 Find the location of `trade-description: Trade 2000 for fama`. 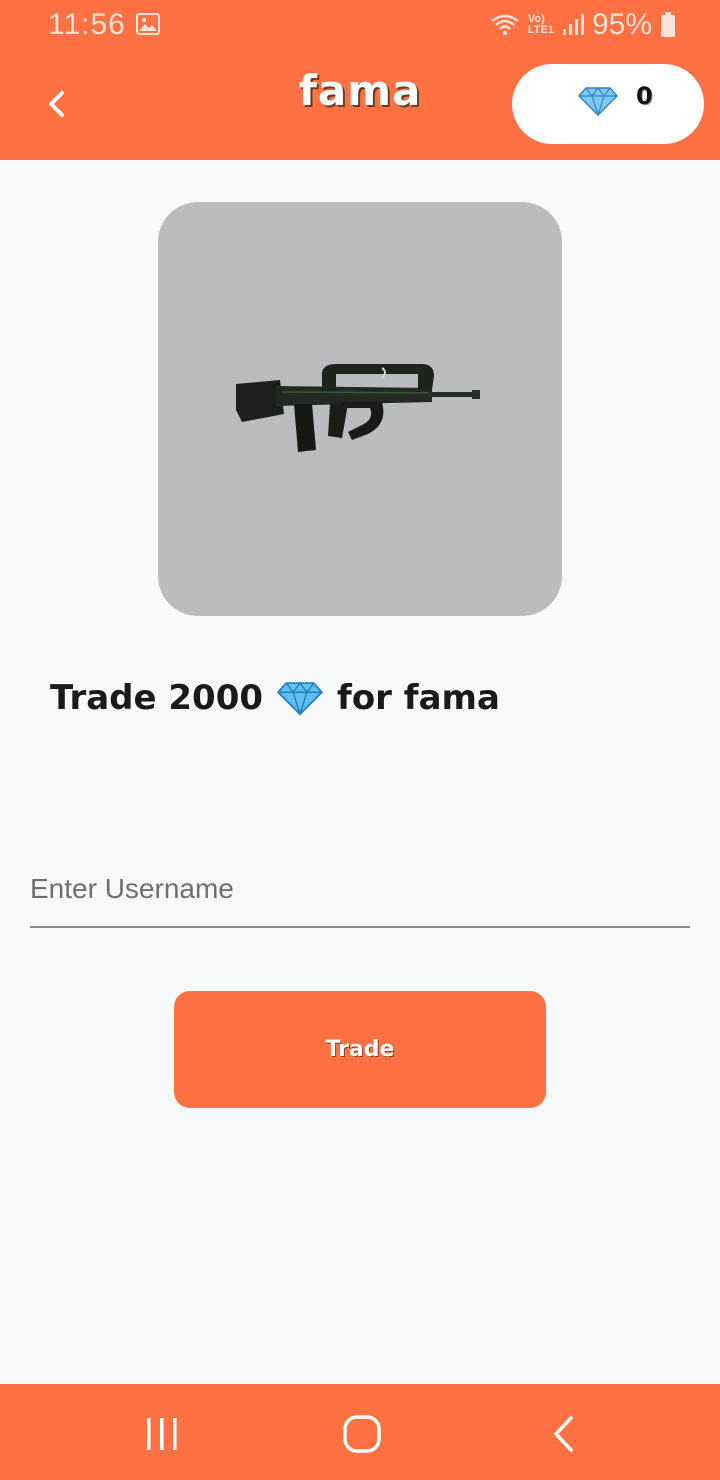

trade-description: Trade 2000 for fama is located at coordinates (275, 698).